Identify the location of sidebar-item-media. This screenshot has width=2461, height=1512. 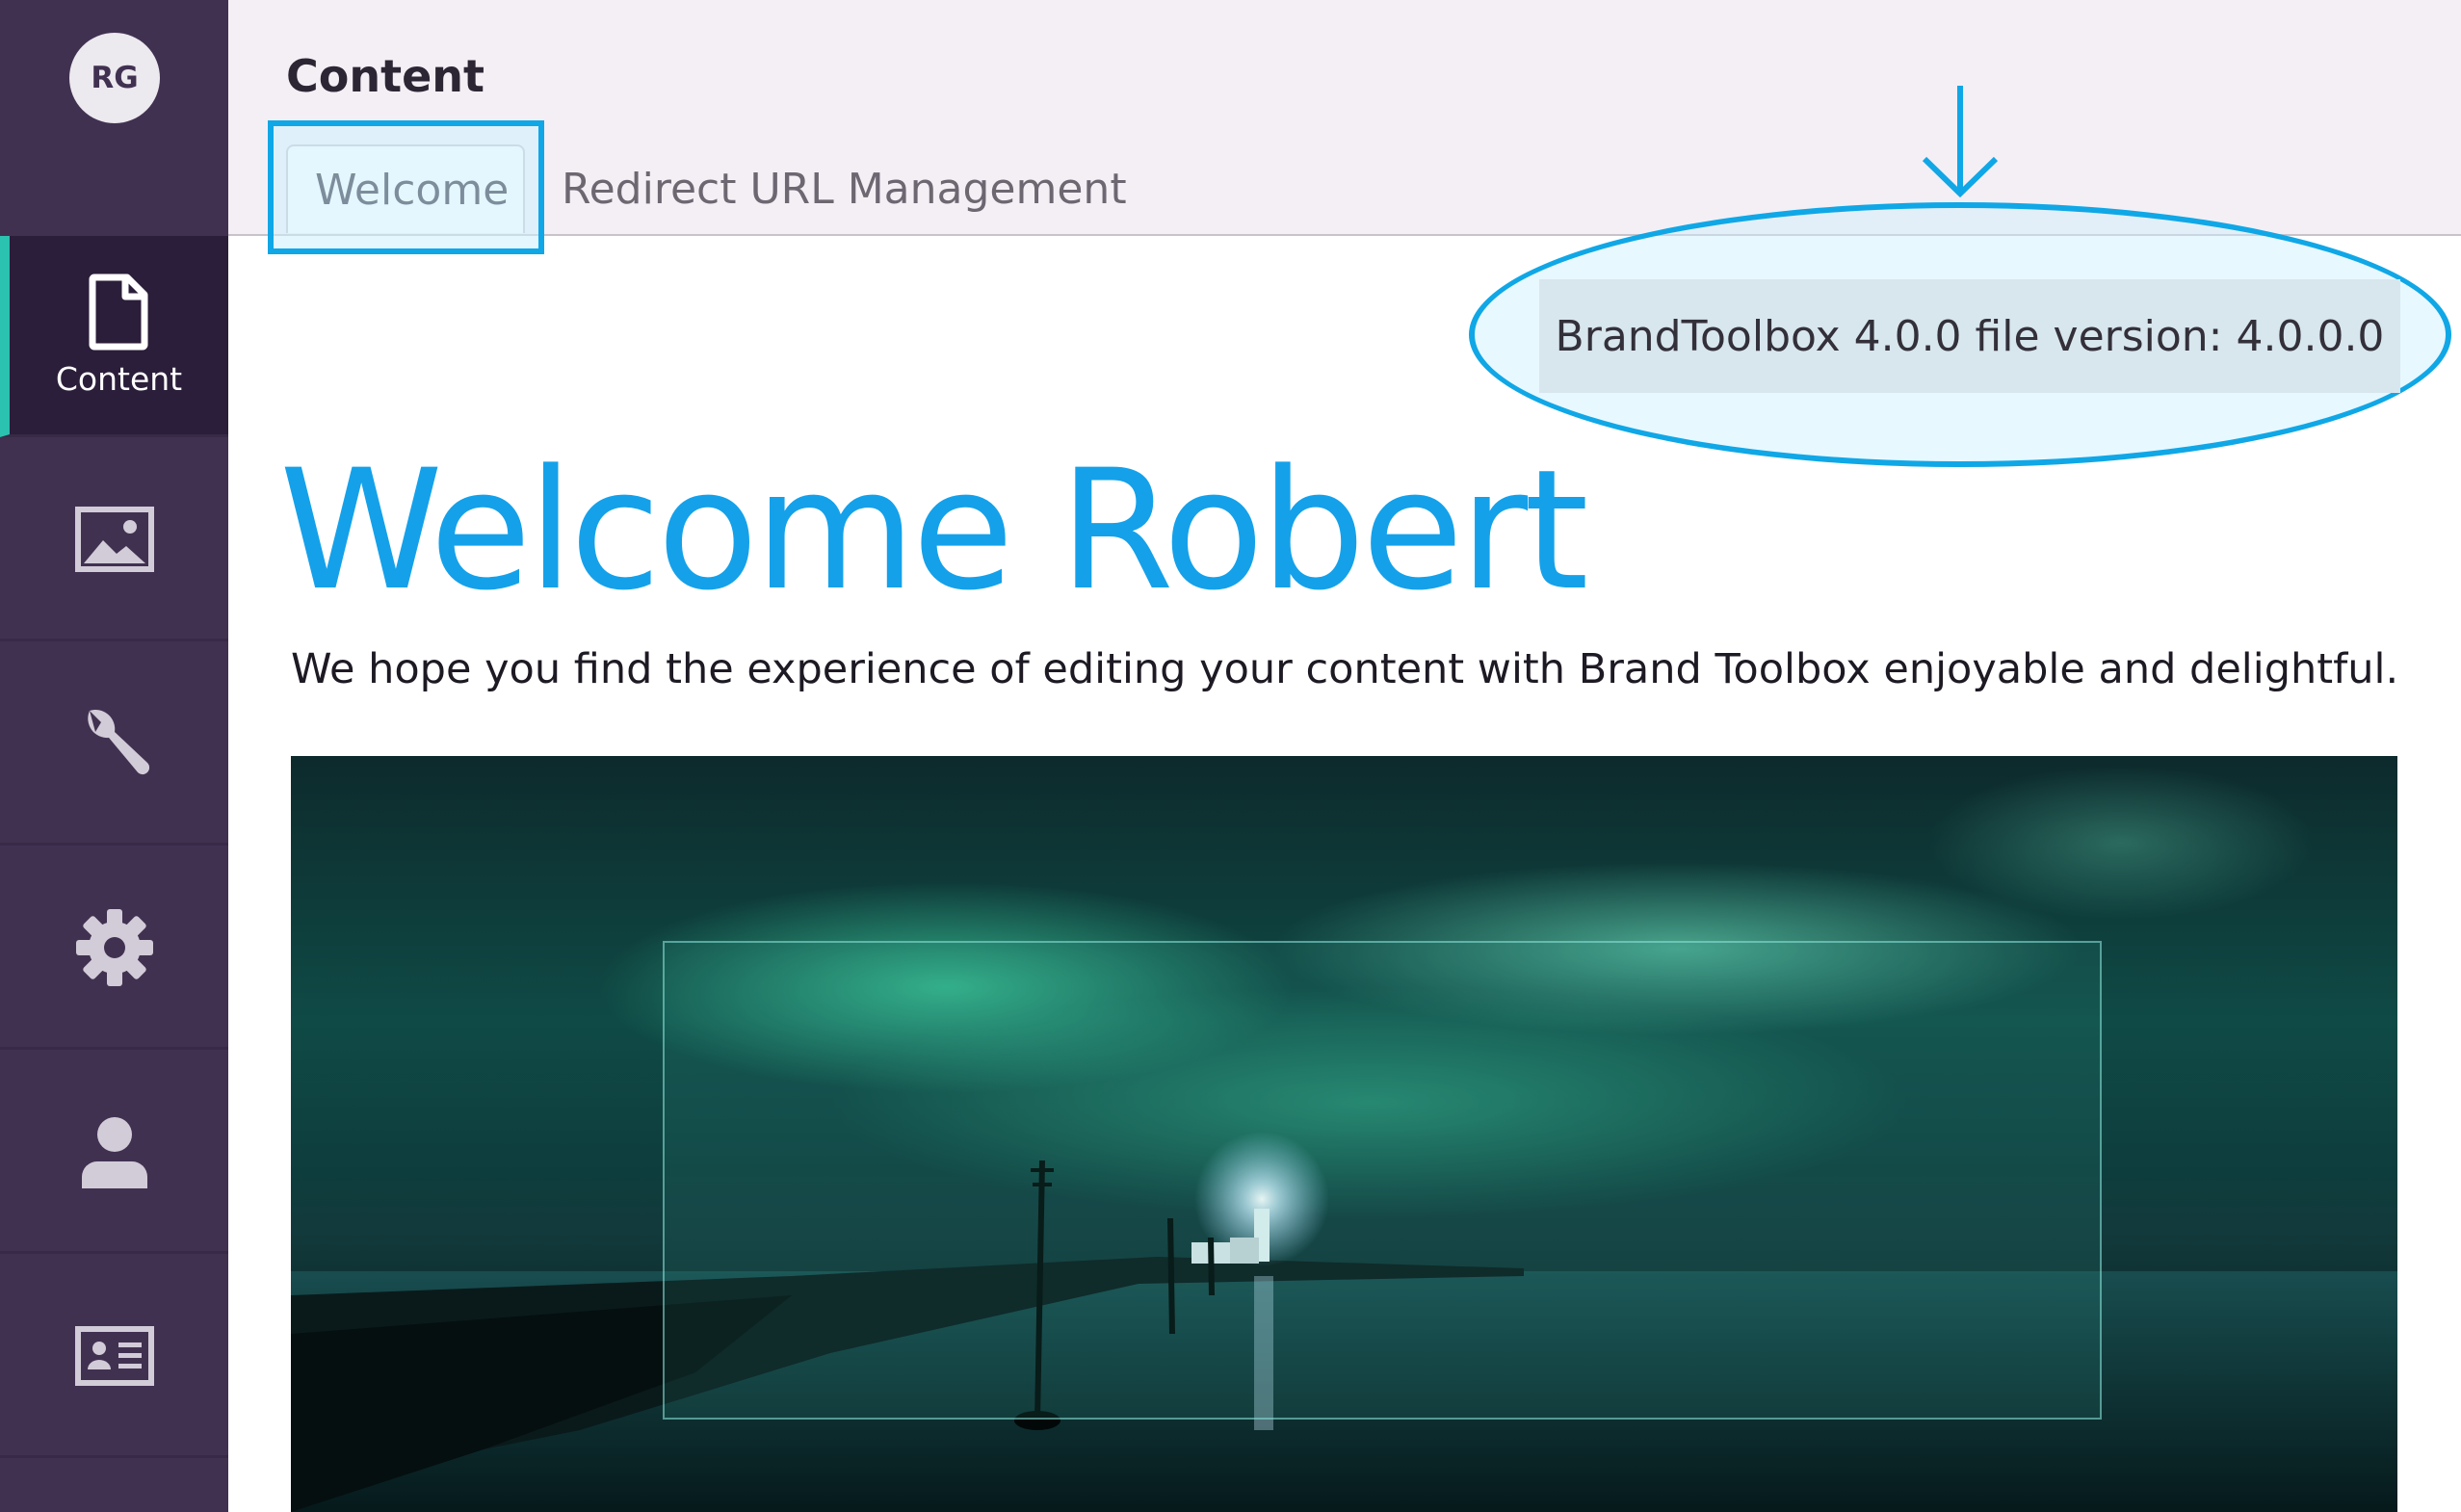
(114, 540).